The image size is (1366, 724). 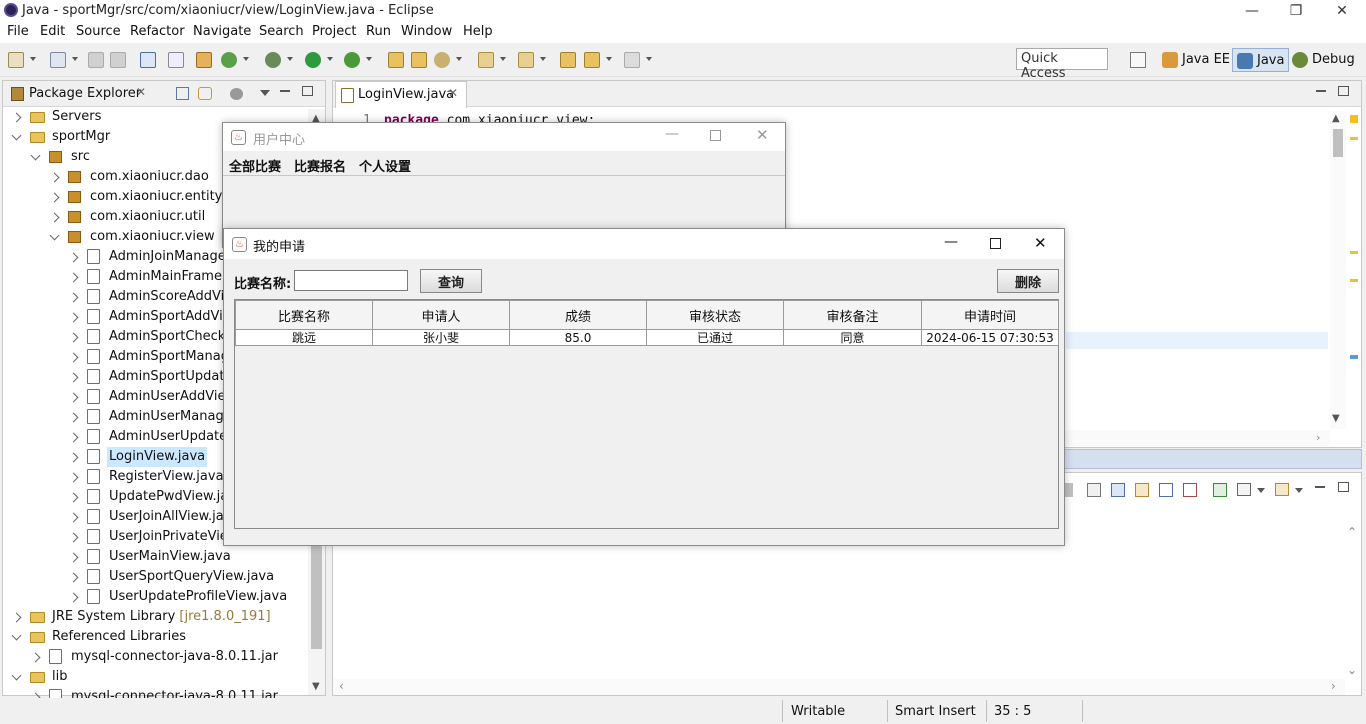 I want to click on pin-console-icon, so click(x=1220, y=490).